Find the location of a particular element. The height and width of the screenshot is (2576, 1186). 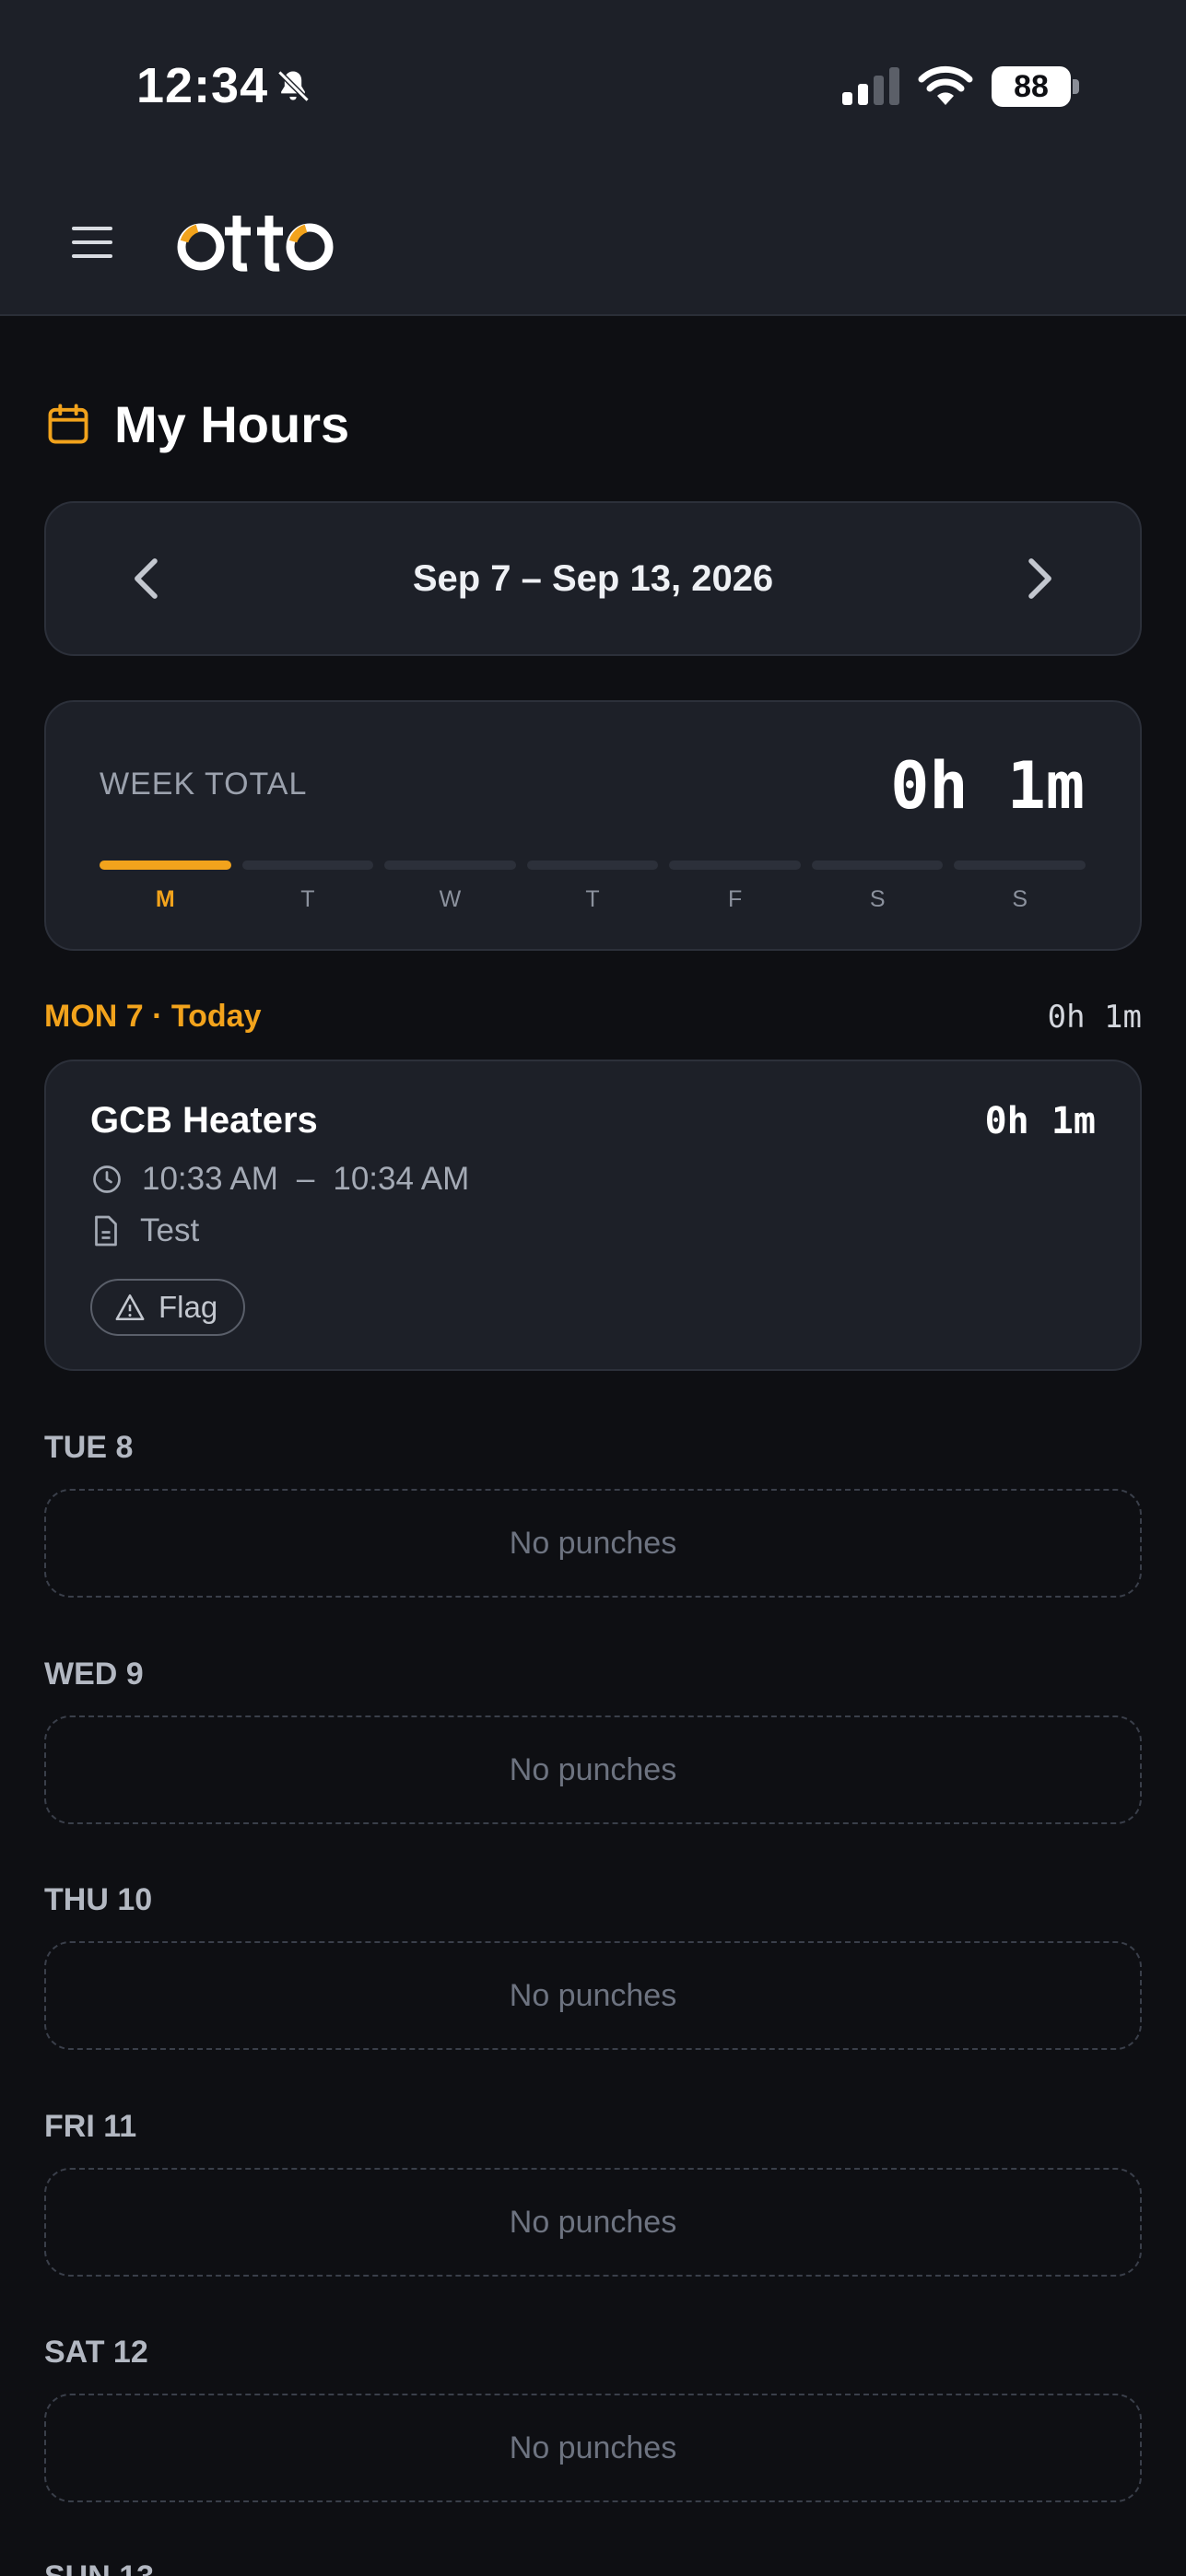

weekday-col: M is located at coordinates (165, 894).